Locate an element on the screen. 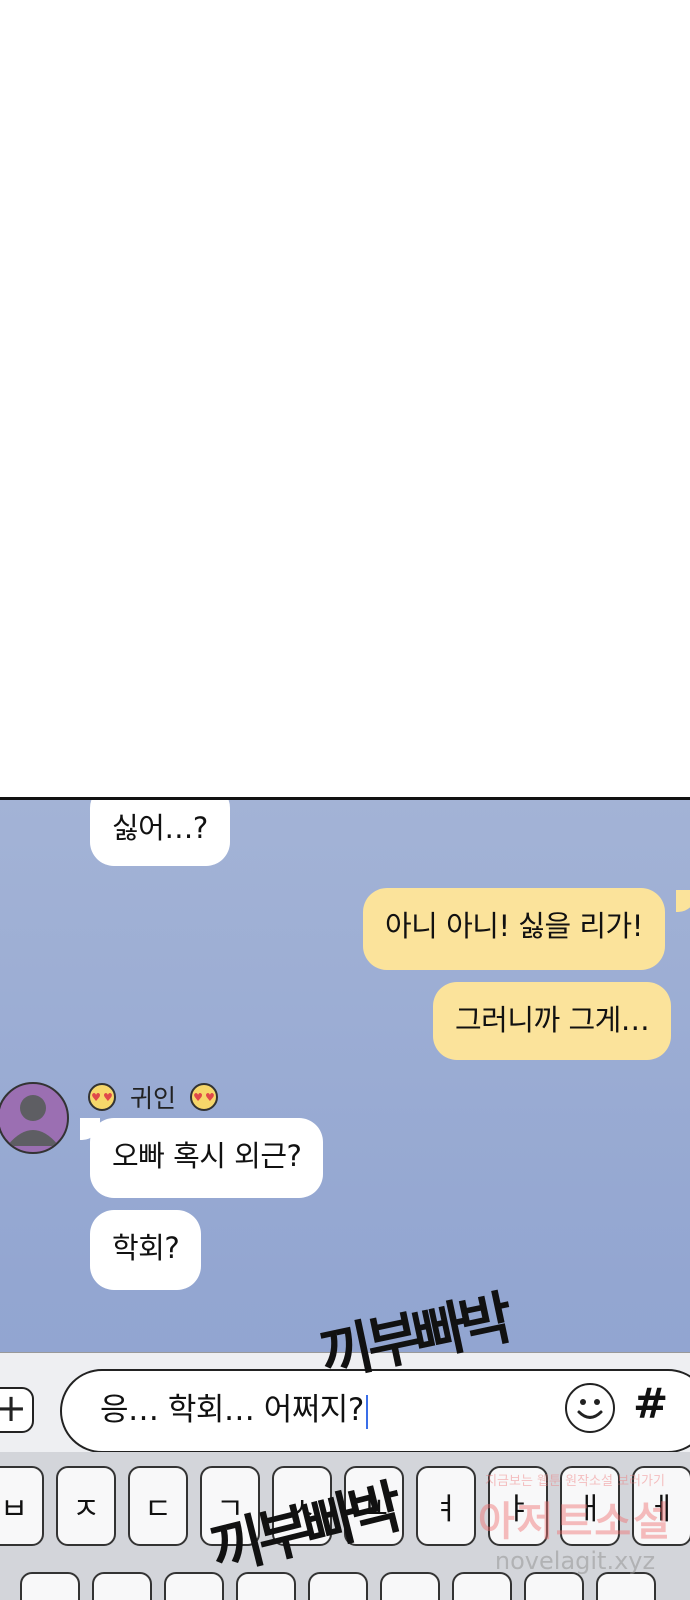  plus-icon: + is located at coordinates (17, 1410).